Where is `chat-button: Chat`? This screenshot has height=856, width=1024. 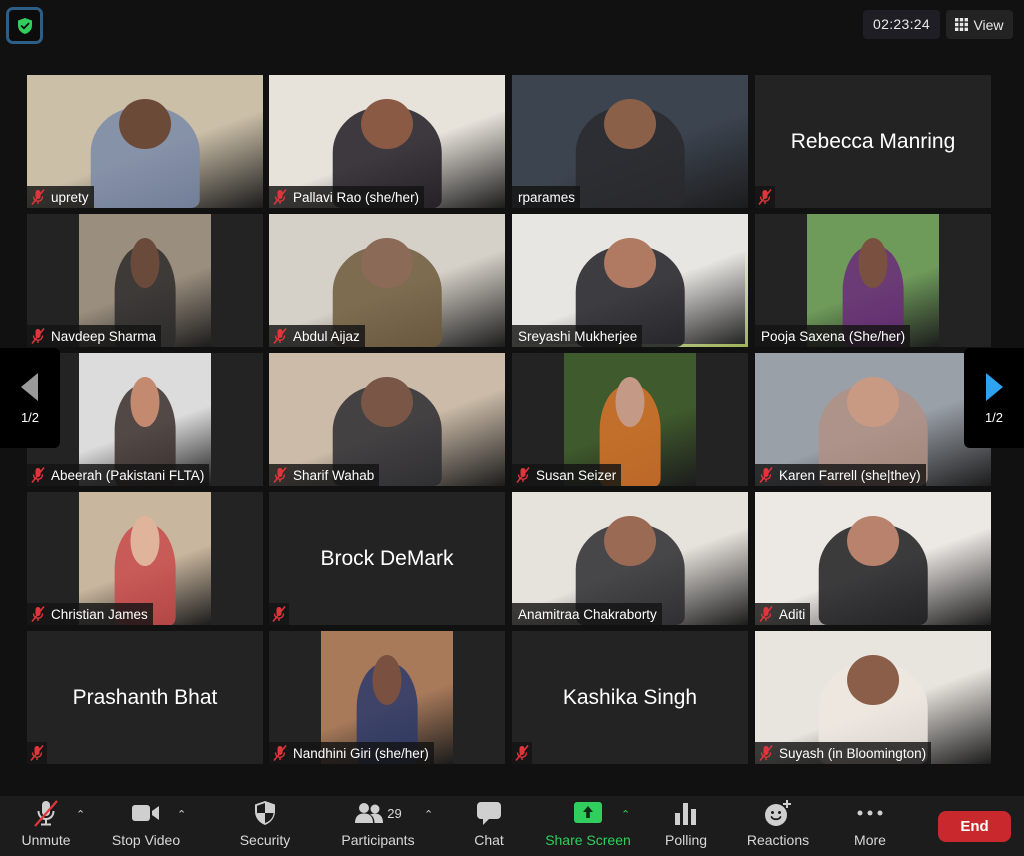
chat-button: Chat is located at coordinates (489, 826).